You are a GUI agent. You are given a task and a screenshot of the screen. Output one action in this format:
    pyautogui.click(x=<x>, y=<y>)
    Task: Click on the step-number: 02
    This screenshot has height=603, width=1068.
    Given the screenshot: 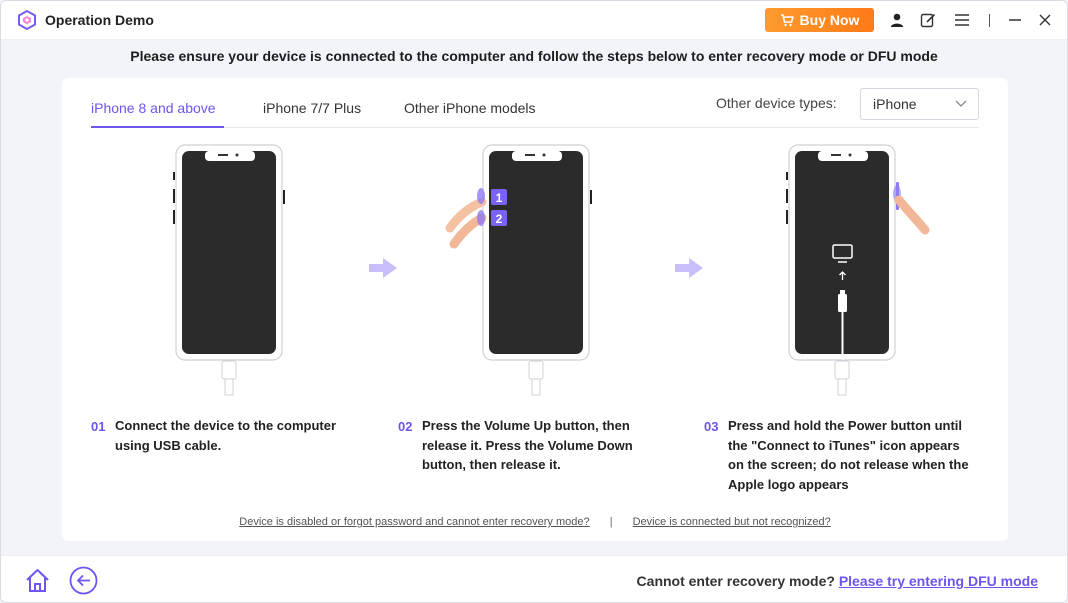 What is the action you would take?
    pyautogui.click(x=405, y=426)
    